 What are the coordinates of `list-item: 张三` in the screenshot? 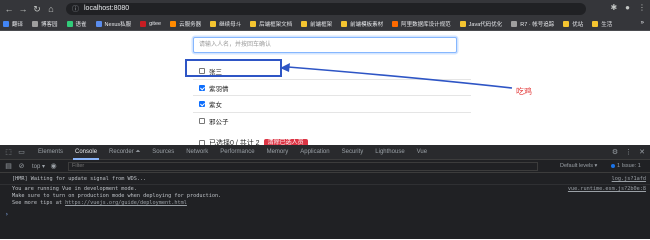 It's located at (210, 71).